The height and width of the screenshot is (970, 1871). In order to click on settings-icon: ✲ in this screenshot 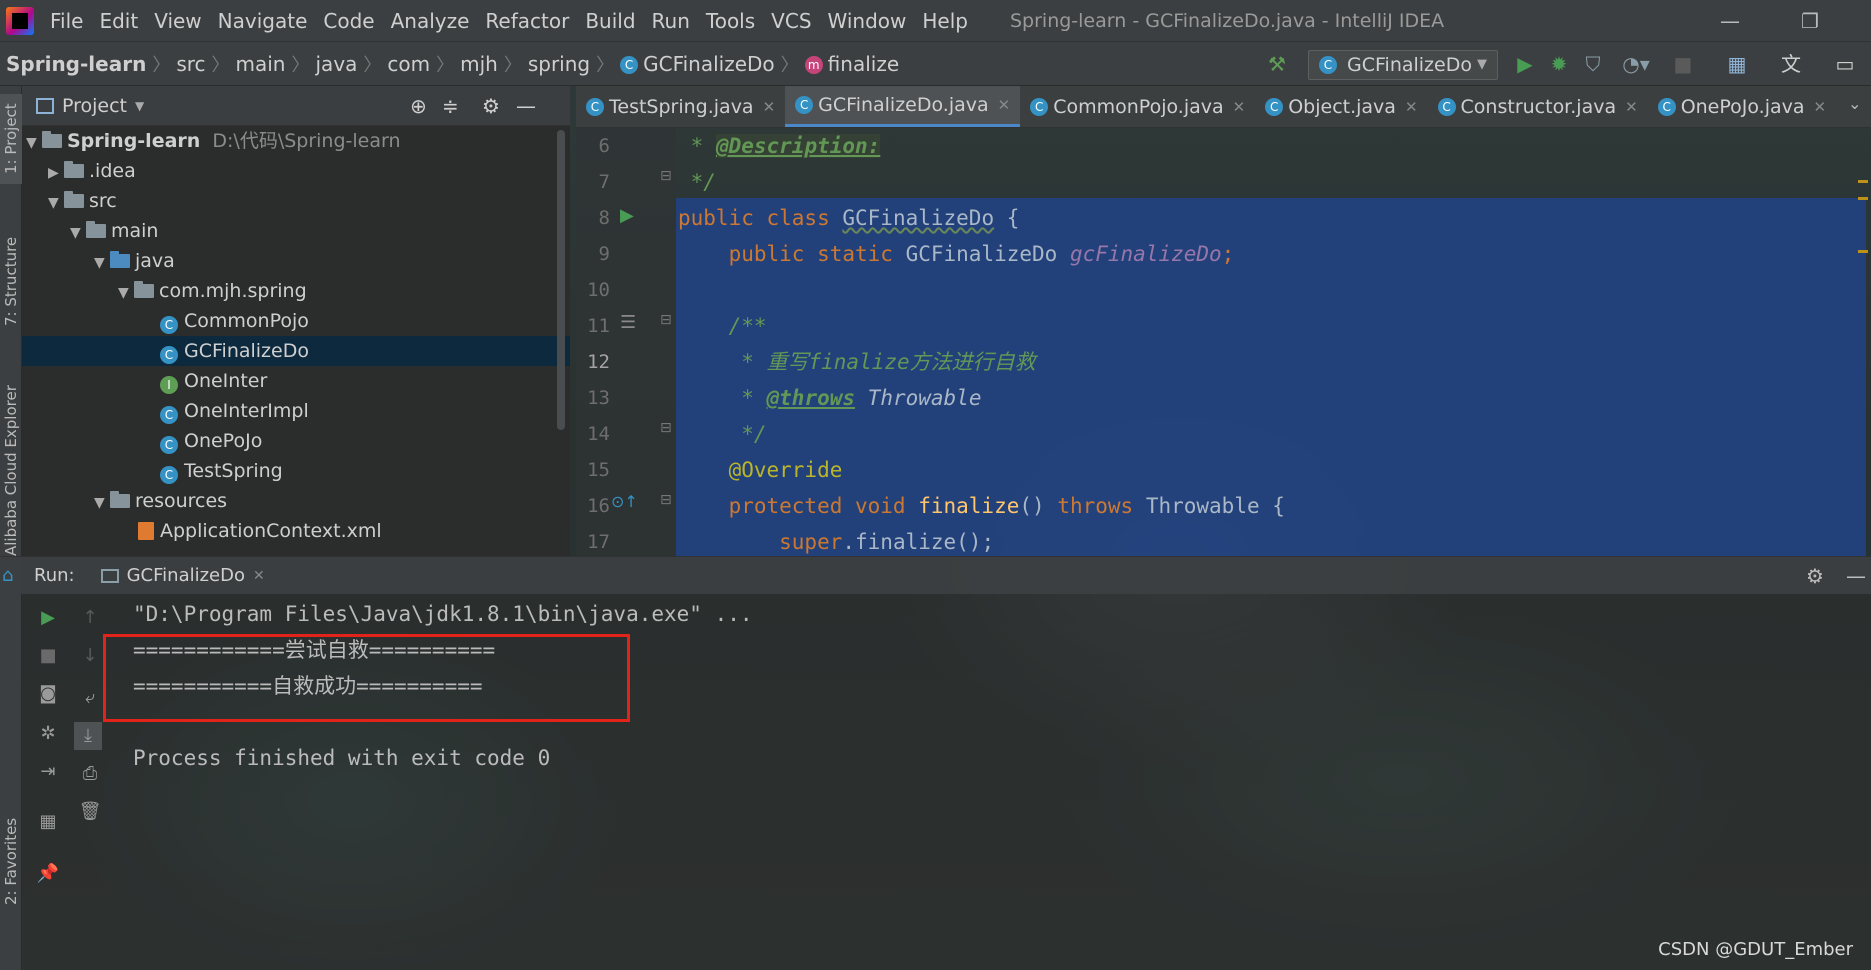, I will do `click(48, 734)`.